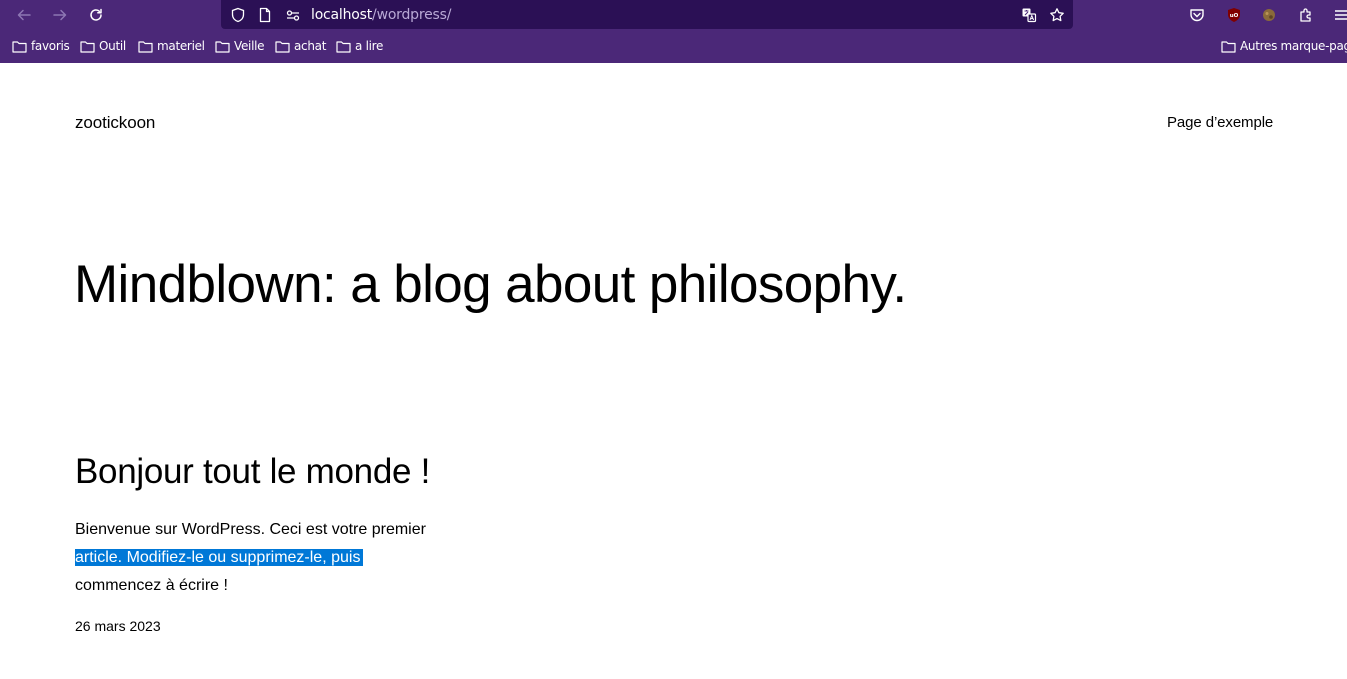  I want to click on bookmark-label: Outil, so click(112, 46).